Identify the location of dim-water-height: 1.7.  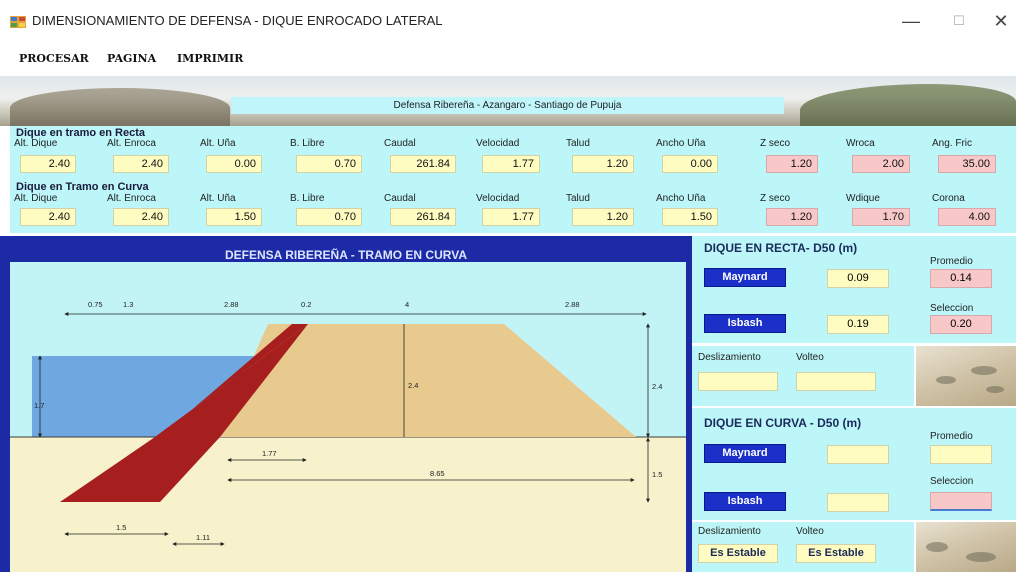
(39, 405).